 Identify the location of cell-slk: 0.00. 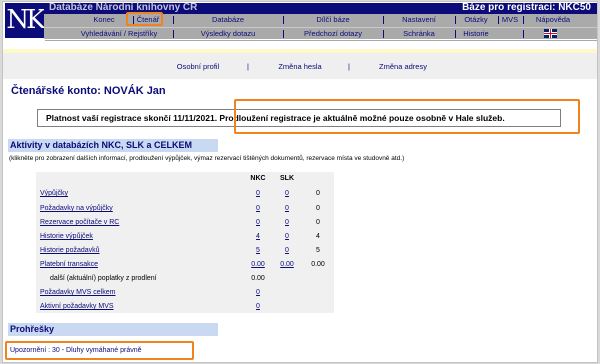
(287, 264).